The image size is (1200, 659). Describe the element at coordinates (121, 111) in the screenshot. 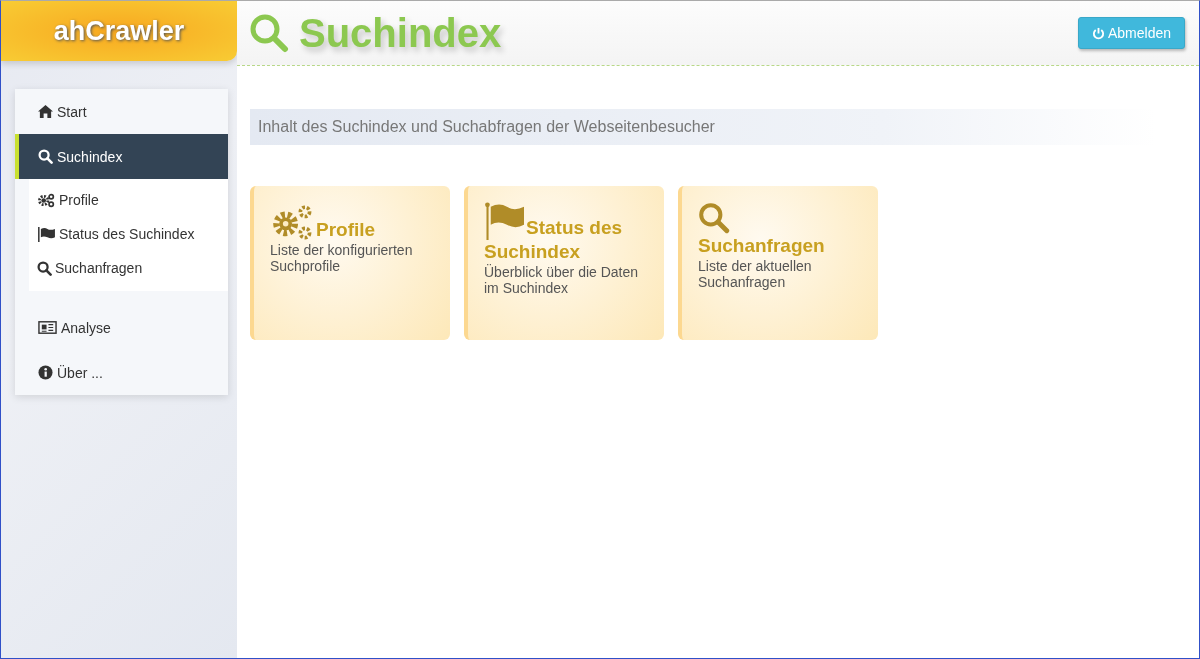

I see `nav-item: Start` at that location.